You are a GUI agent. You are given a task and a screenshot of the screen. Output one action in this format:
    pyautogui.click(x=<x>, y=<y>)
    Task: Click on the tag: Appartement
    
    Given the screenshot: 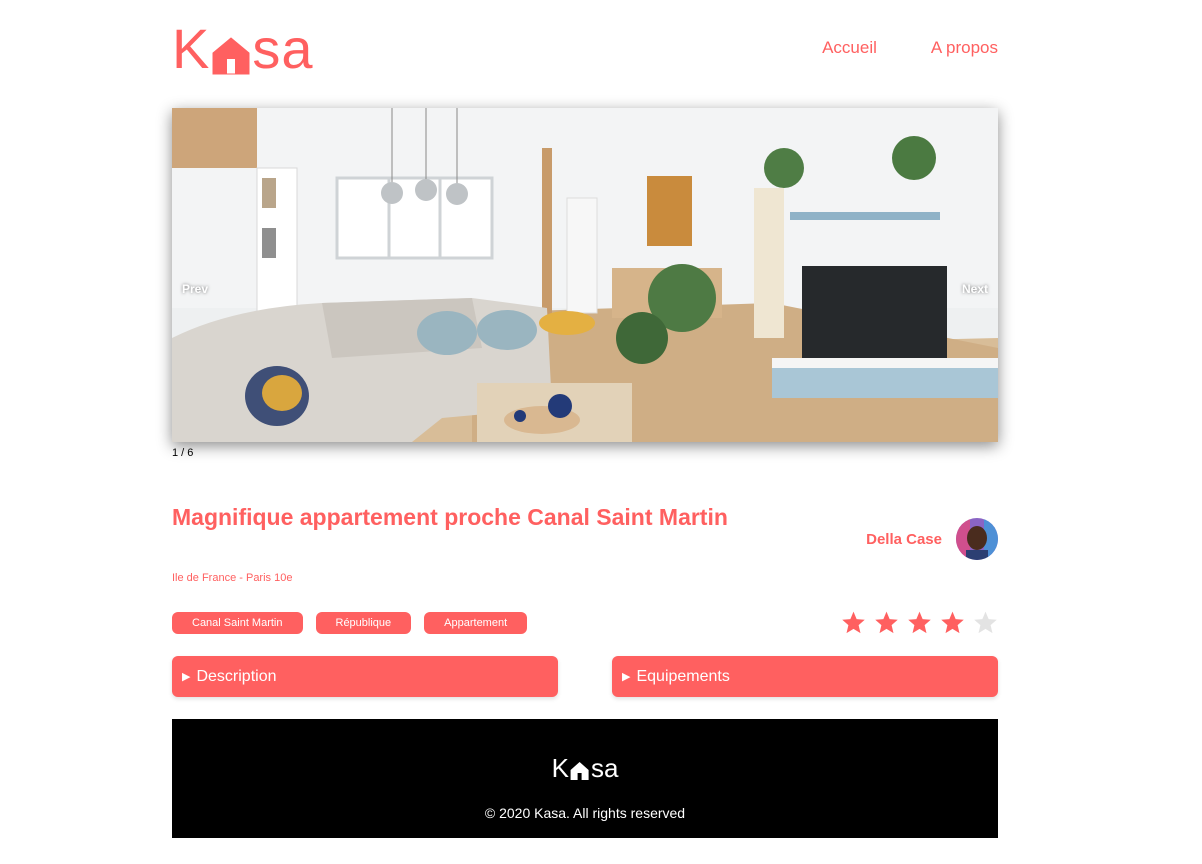 What is the action you would take?
    pyautogui.click(x=476, y=623)
    